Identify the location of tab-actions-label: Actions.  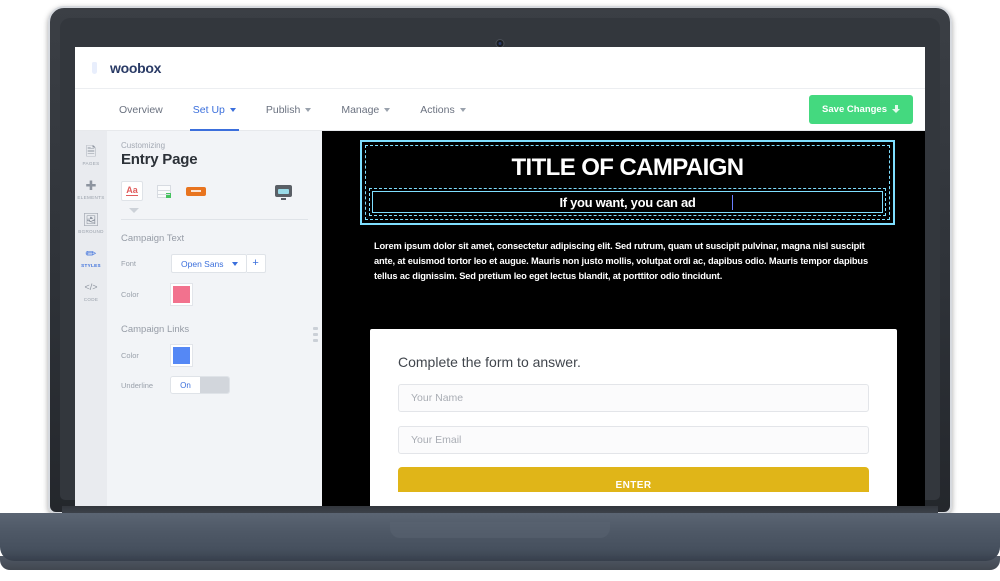
(437, 109).